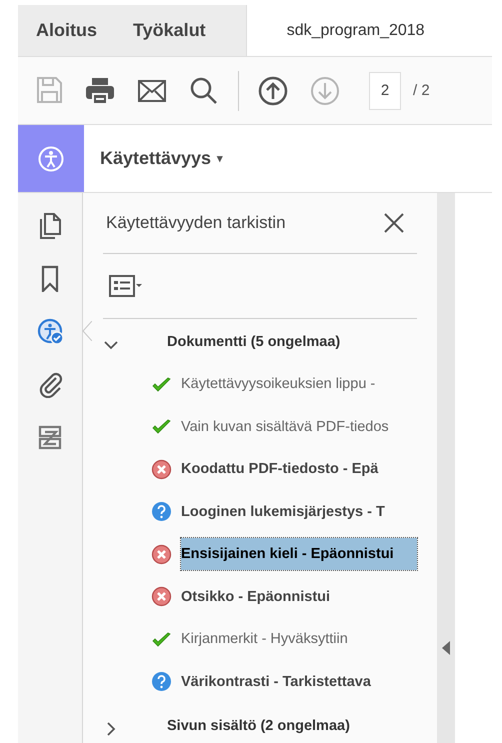 Image resolution: width=502 pixels, height=743 pixels. Describe the element at coordinates (421, 90) in the screenshot. I see `page-total: / 2` at that location.